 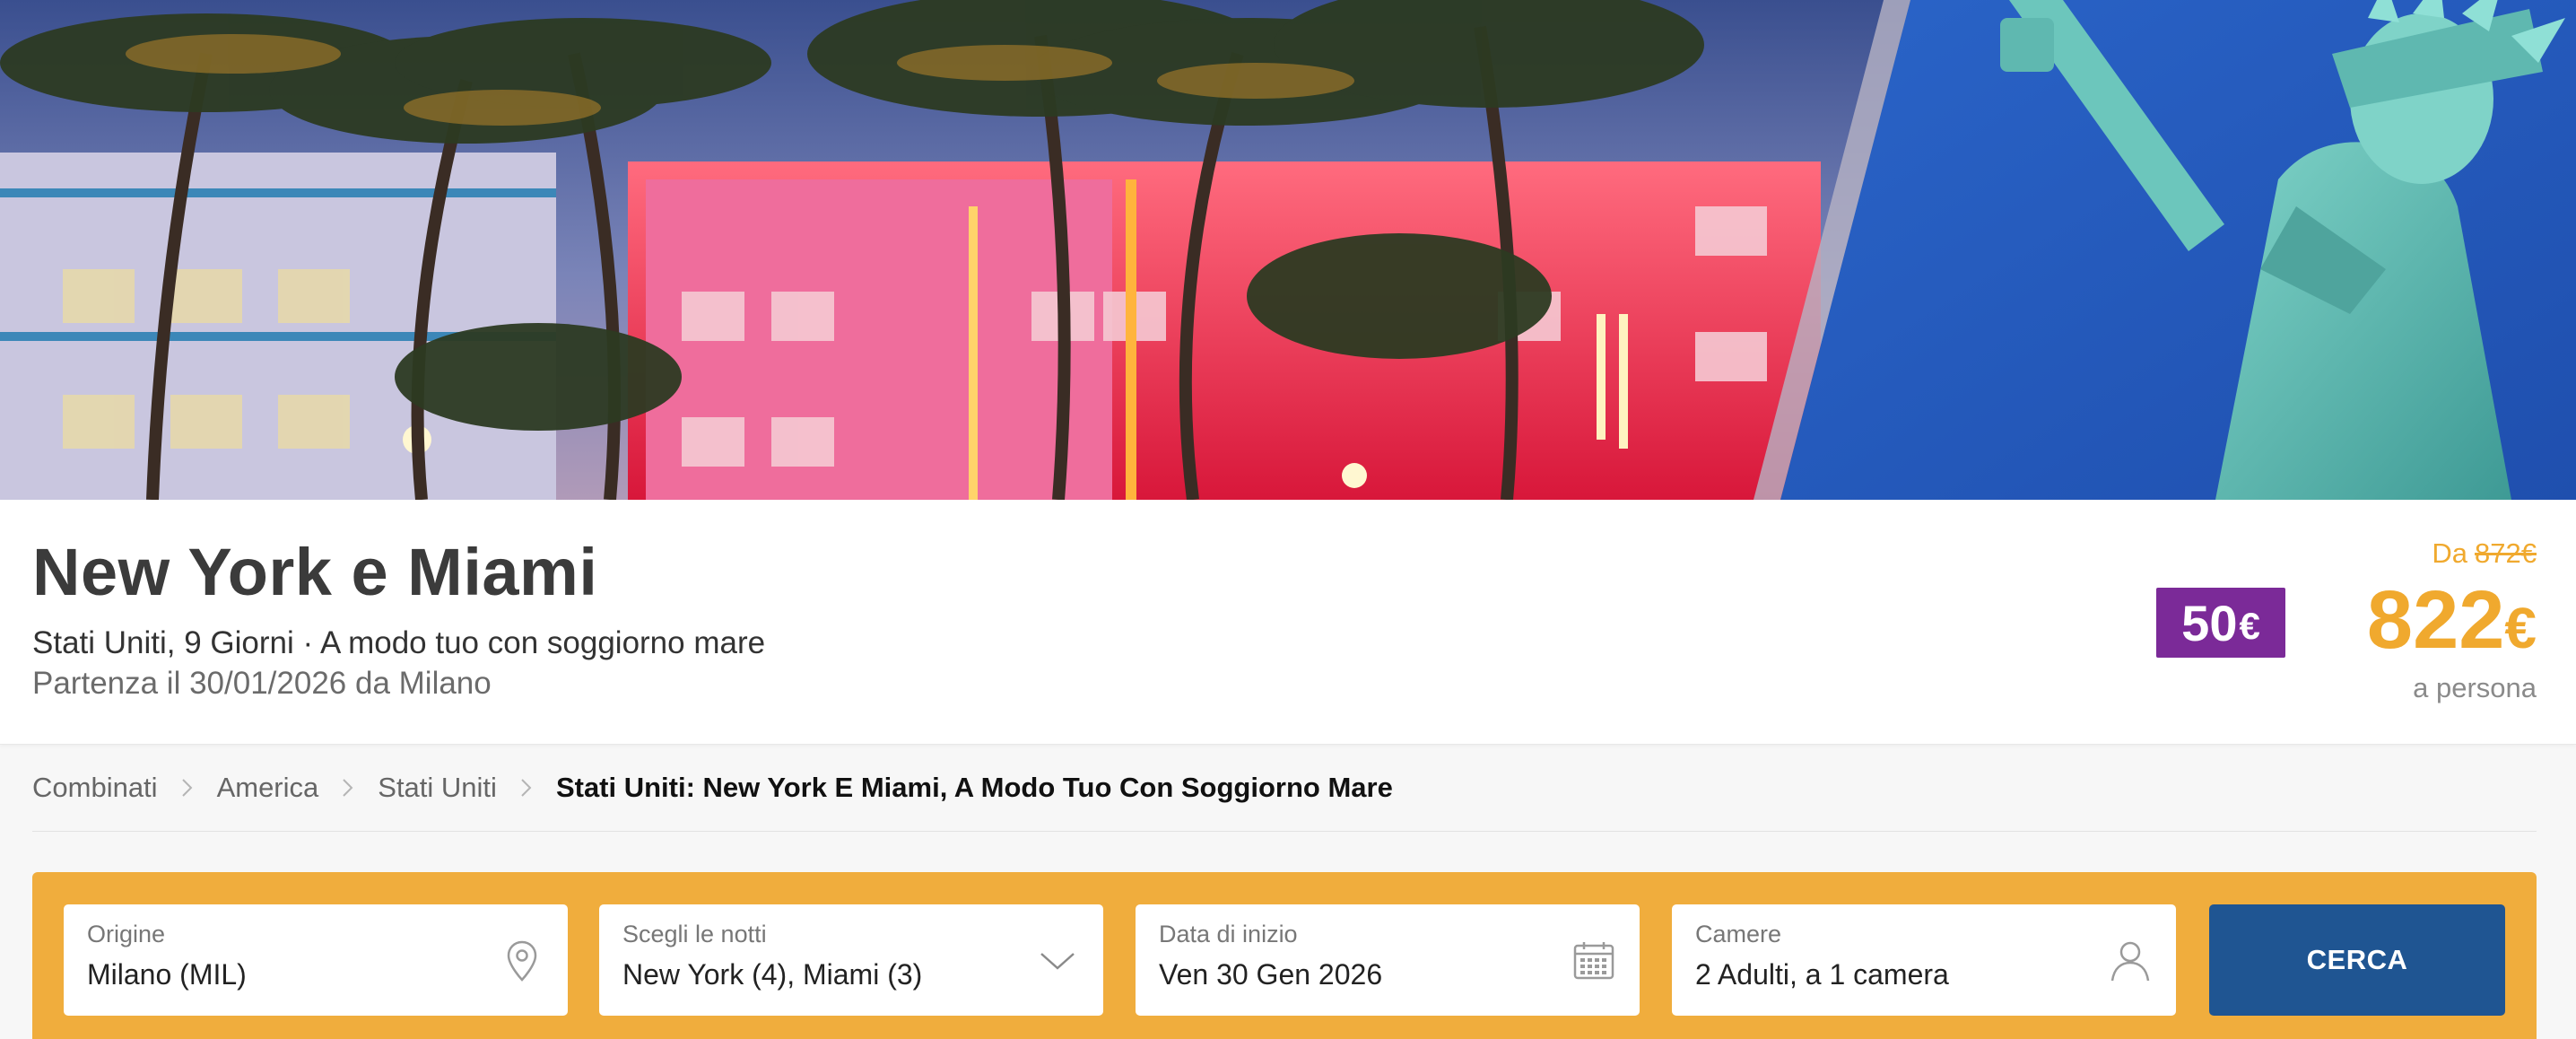 I want to click on price-from: Da 872€, so click(x=2452, y=553).